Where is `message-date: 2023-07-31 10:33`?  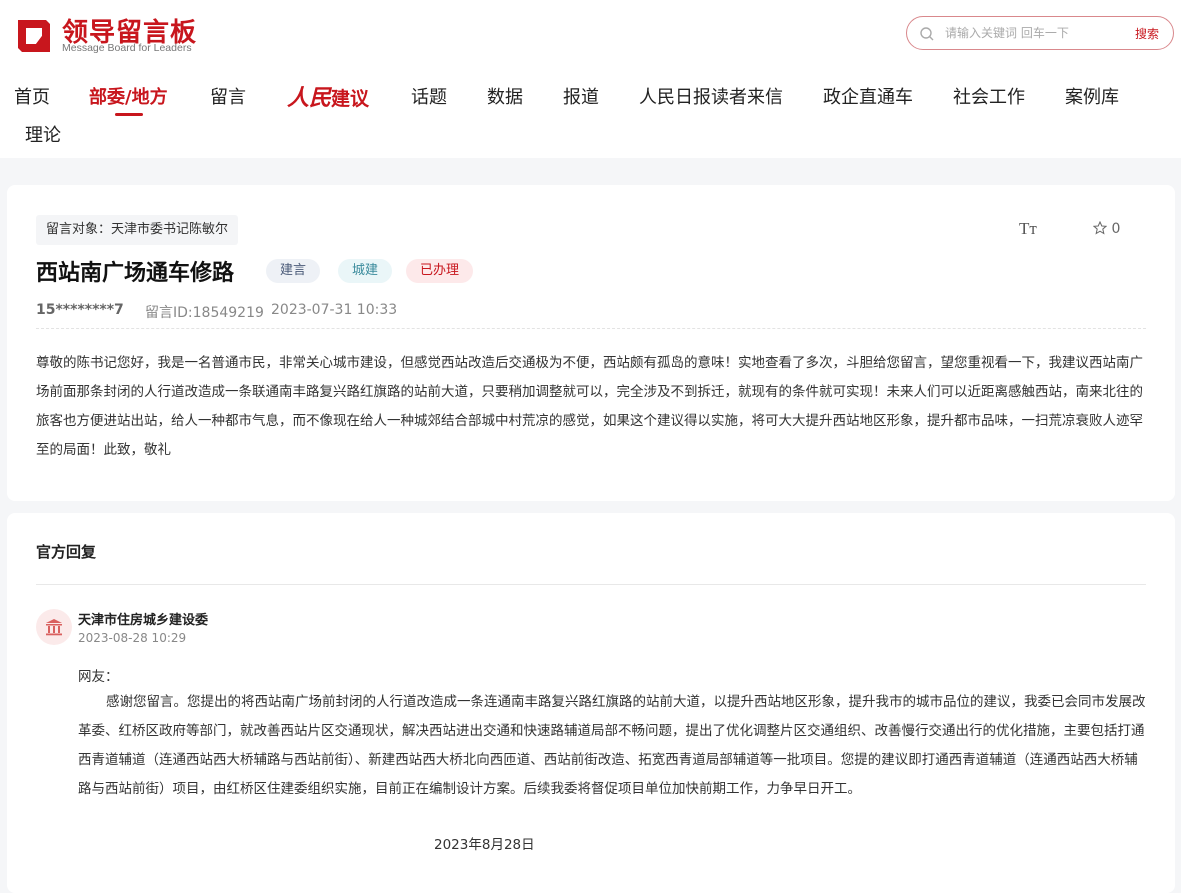 message-date: 2023-07-31 10:33 is located at coordinates (334, 310).